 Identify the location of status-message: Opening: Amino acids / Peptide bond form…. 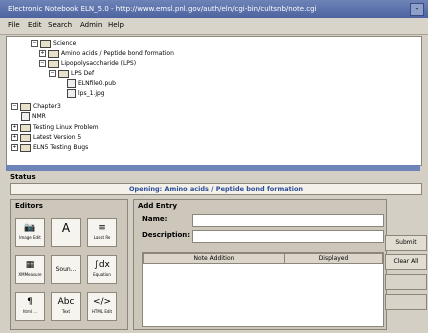
(216, 189).